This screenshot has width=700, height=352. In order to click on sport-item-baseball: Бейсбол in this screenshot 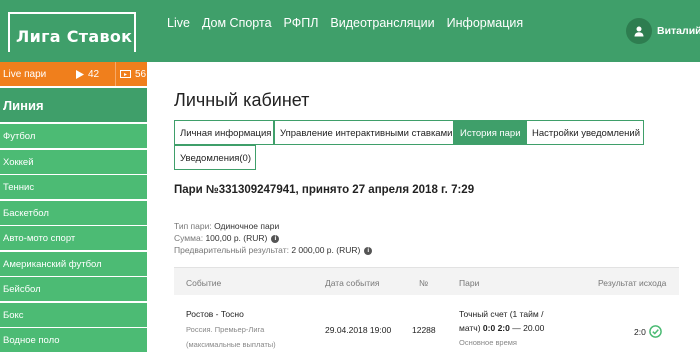, I will do `click(73, 289)`.